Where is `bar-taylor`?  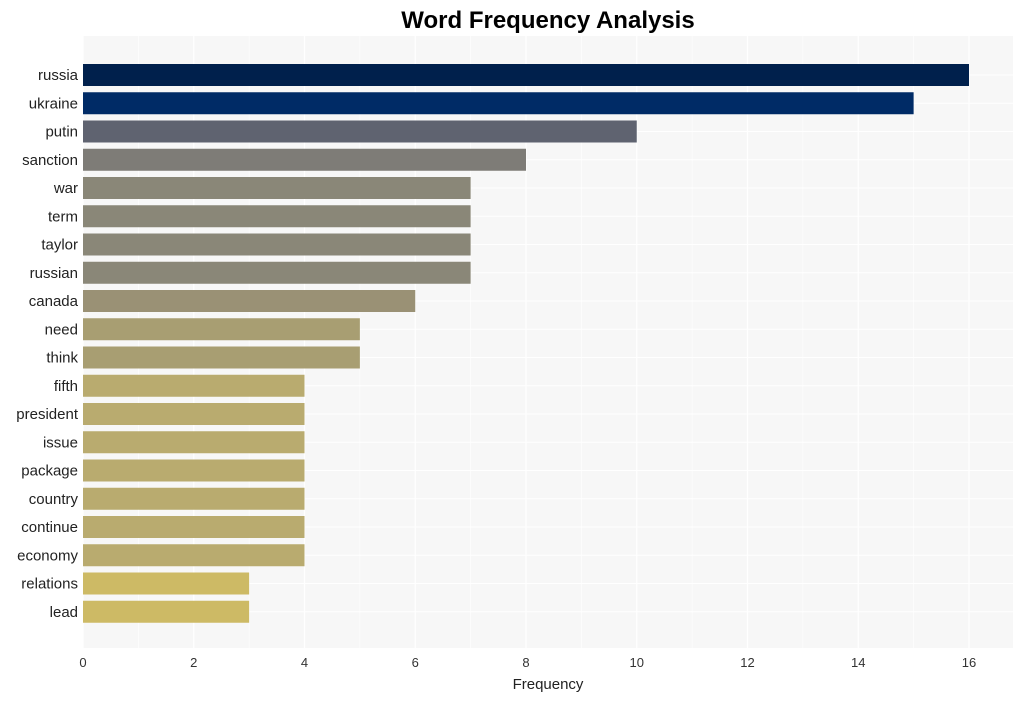 bar-taylor is located at coordinates (277, 244).